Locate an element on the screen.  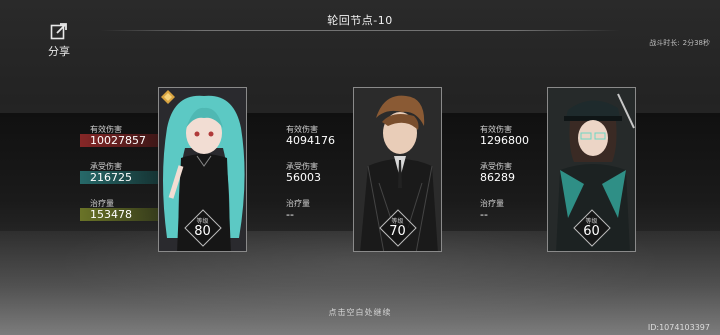
level-badge: 等级 60 is located at coordinates (591, 228).